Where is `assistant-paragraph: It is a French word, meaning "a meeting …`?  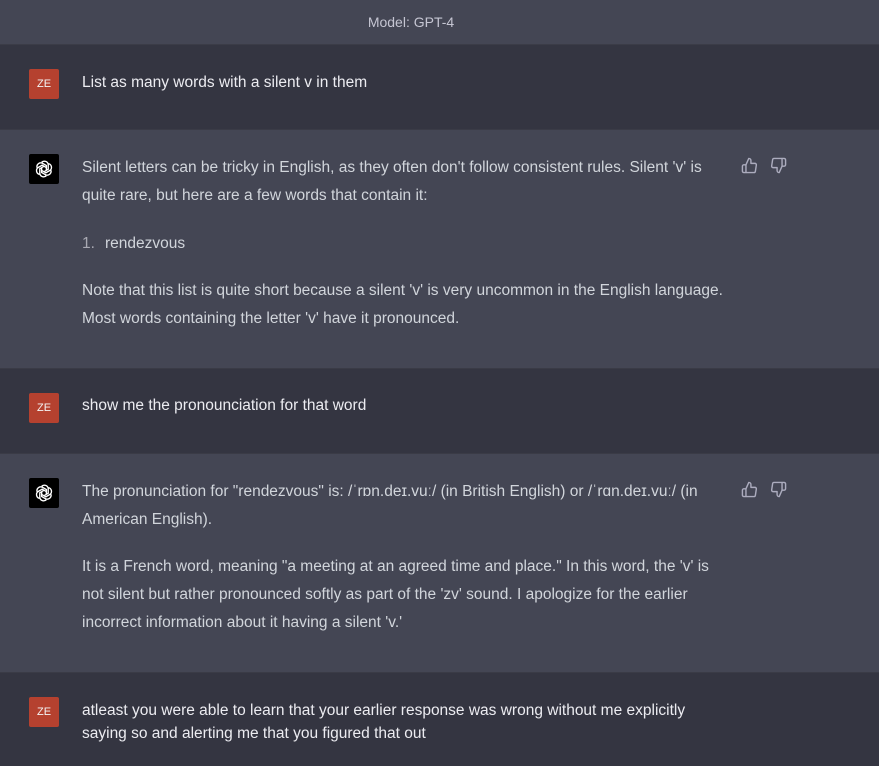
assistant-paragraph: It is a French word, meaning "a meeting … is located at coordinates (395, 594).